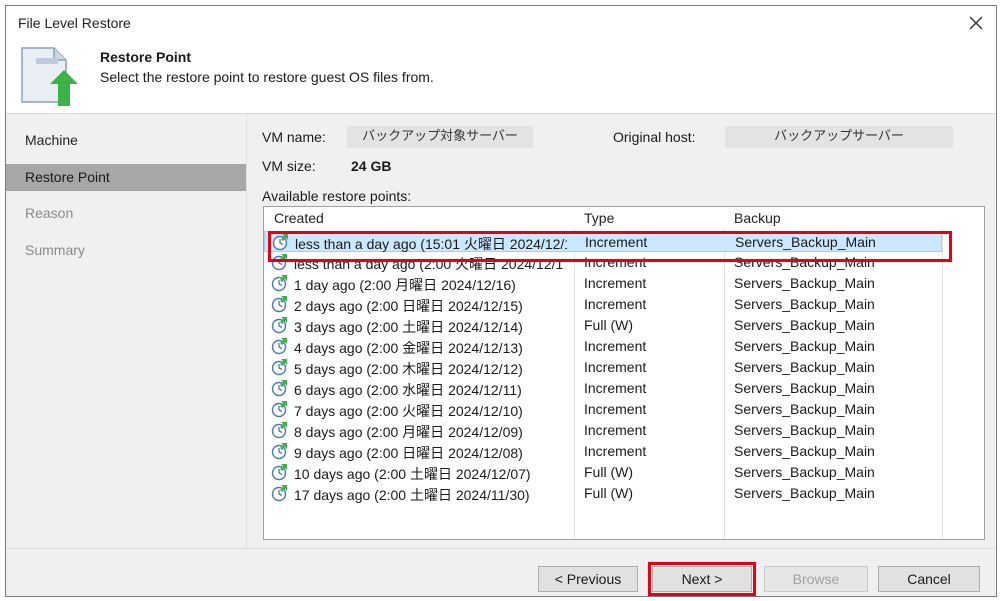  Describe the element at coordinates (816, 579) in the screenshot. I see `browse-button: Browse` at that location.